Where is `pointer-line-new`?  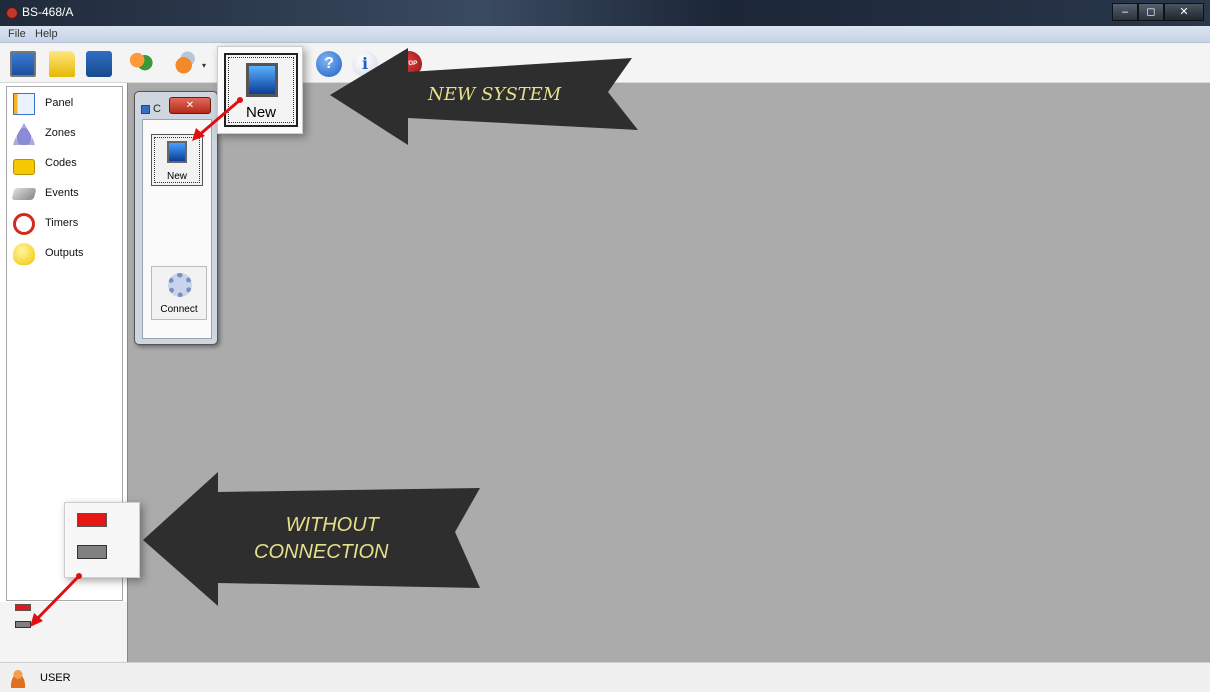 pointer-line-new is located at coordinates (219, 118).